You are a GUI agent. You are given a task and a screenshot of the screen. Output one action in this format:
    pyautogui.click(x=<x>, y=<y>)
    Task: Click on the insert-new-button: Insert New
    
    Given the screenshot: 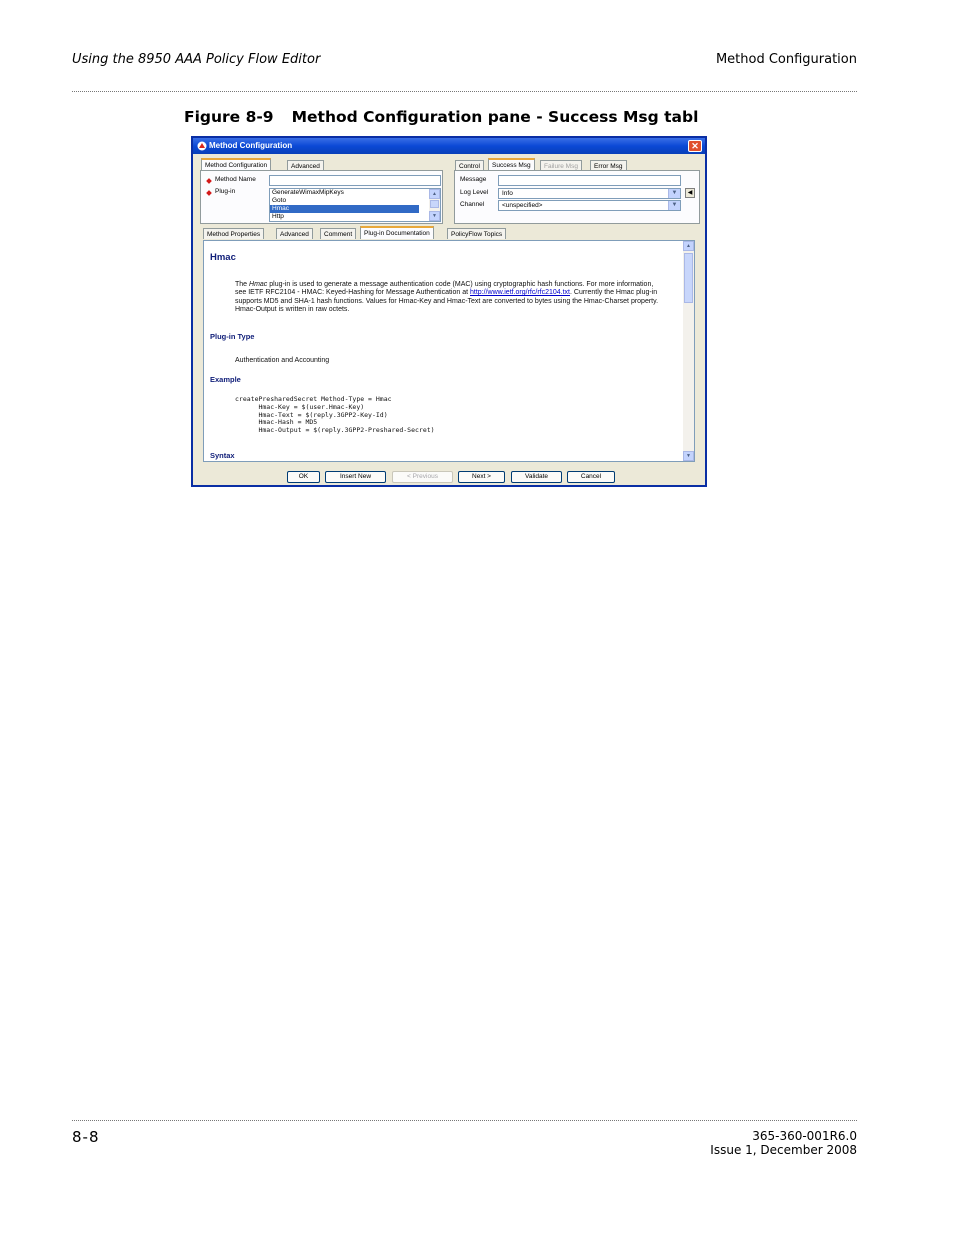 What is the action you would take?
    pyautogui.click(x=355, y=477)
    